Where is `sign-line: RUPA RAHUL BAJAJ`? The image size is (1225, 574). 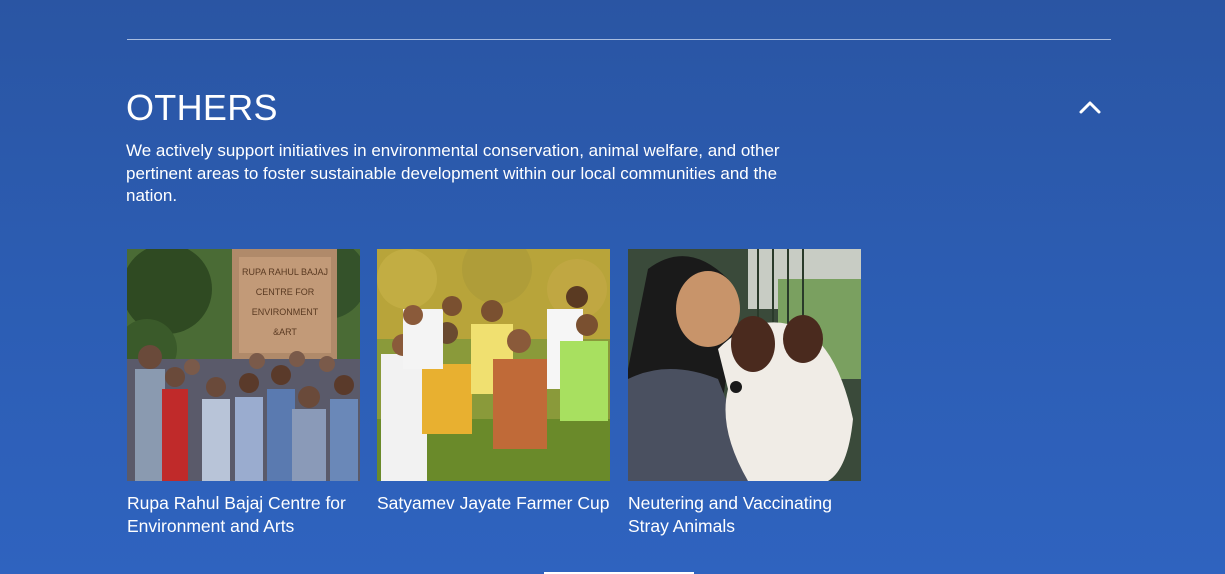 sign-line: RUPA RAHUL BAJAJ is located at coordinates (285, 272).